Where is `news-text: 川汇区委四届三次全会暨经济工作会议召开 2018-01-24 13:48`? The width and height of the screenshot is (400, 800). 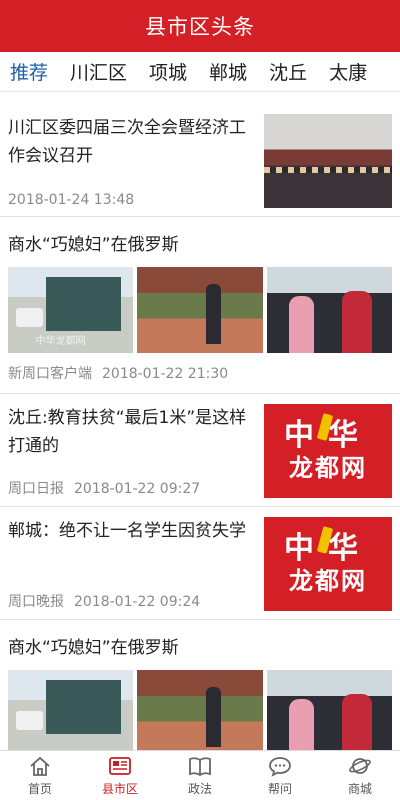
news-text: 川汇区委四届三次全会暨经济工作会议召开 2018-01-24 13:48 is located at coordinates (136, 165).